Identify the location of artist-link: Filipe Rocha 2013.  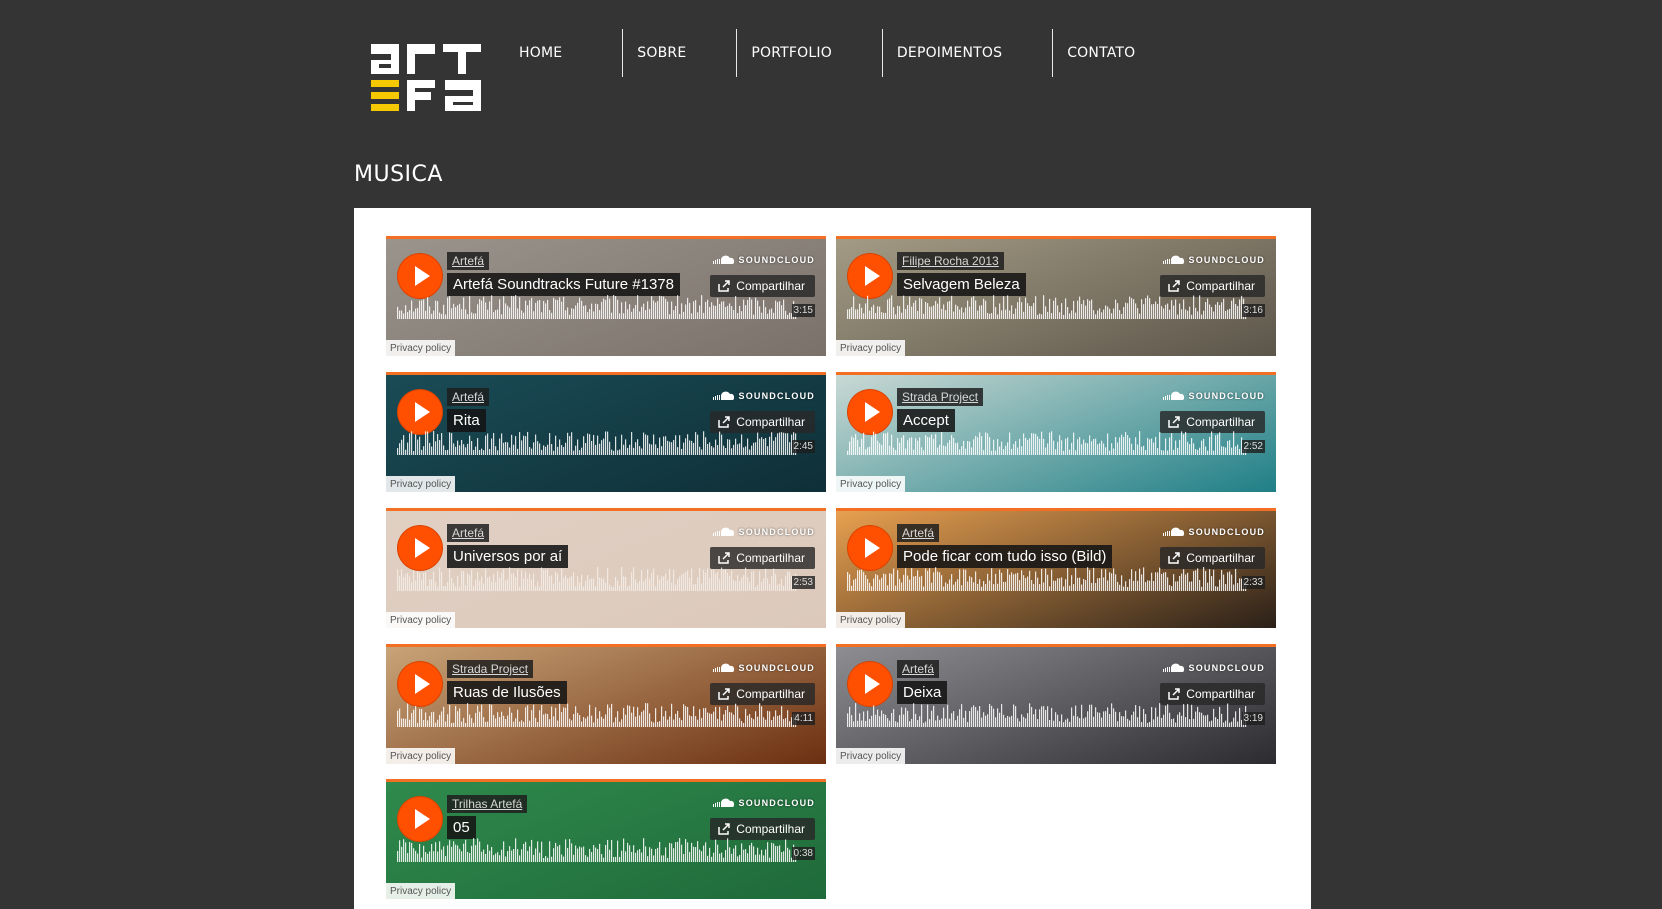
(950, 261).